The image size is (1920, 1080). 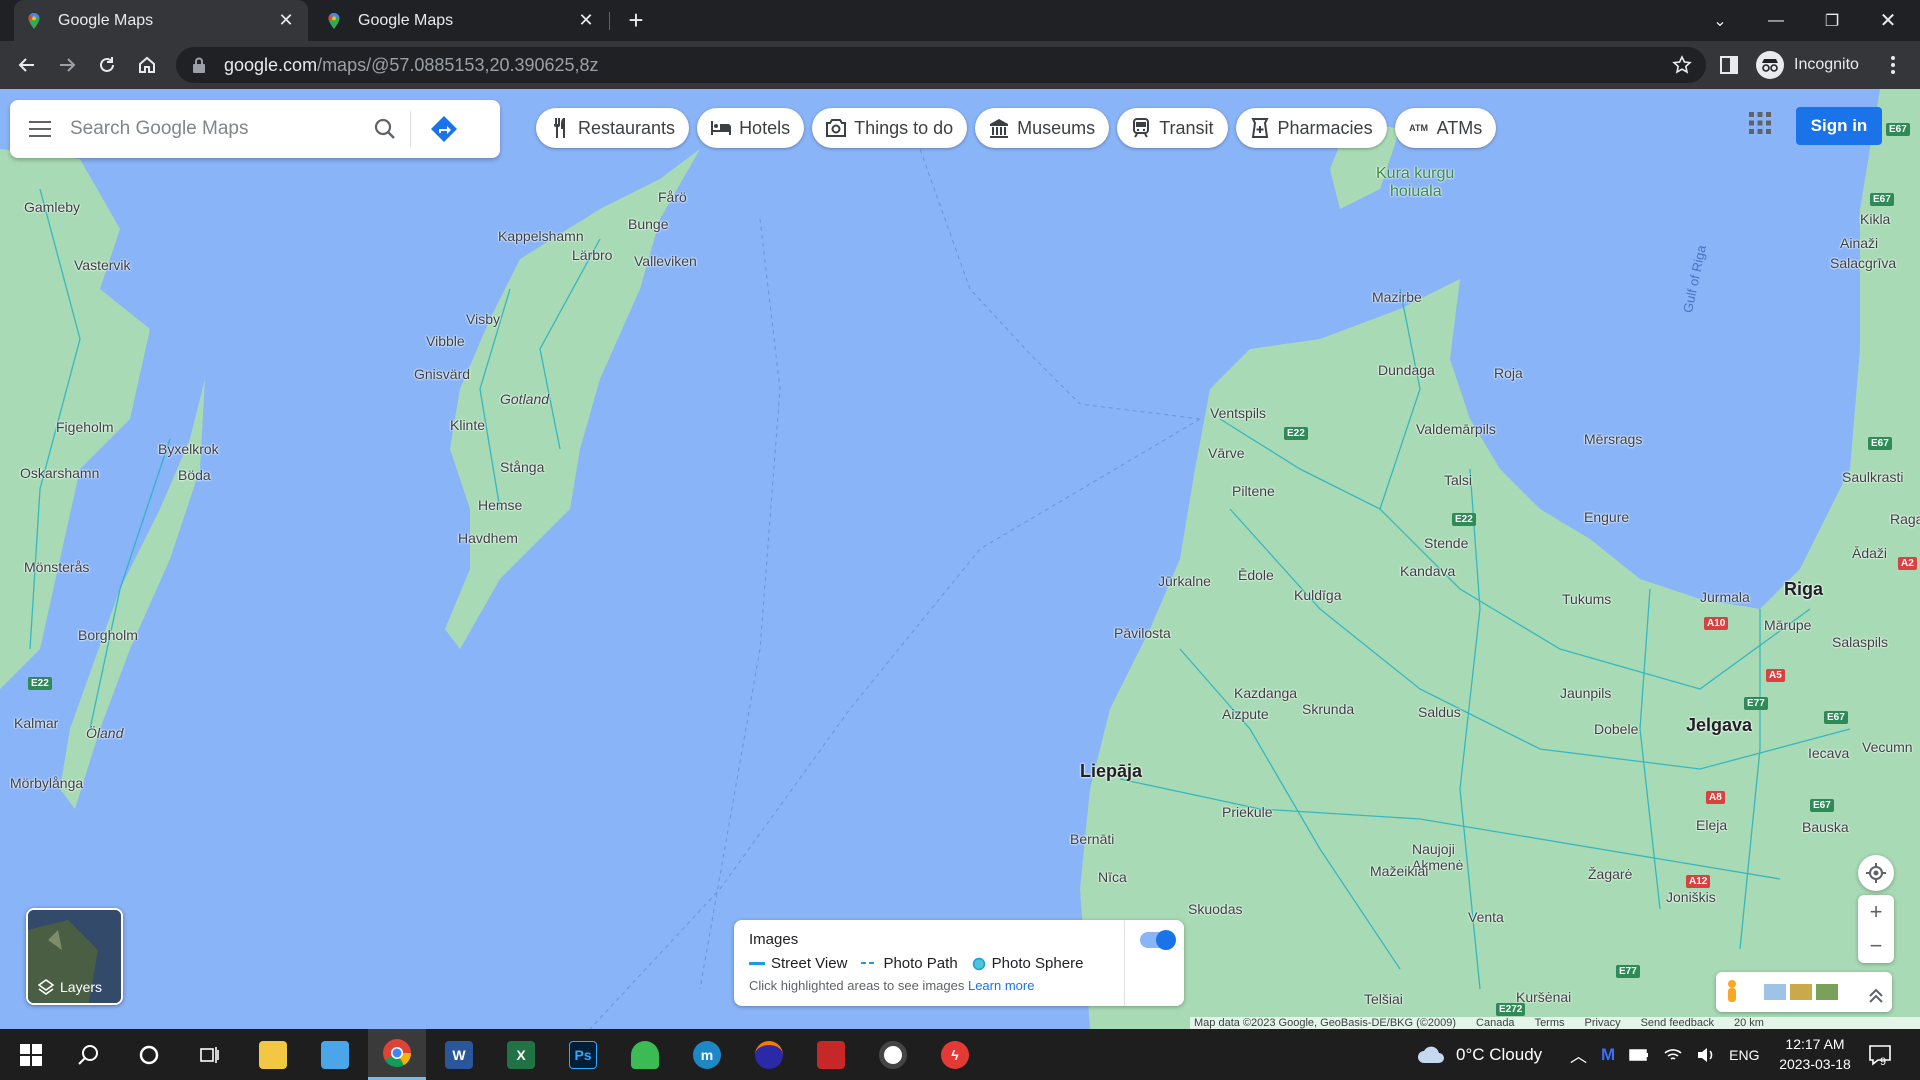 I want to click on place-label: Kuldīga, so click(x=1317, y=595).